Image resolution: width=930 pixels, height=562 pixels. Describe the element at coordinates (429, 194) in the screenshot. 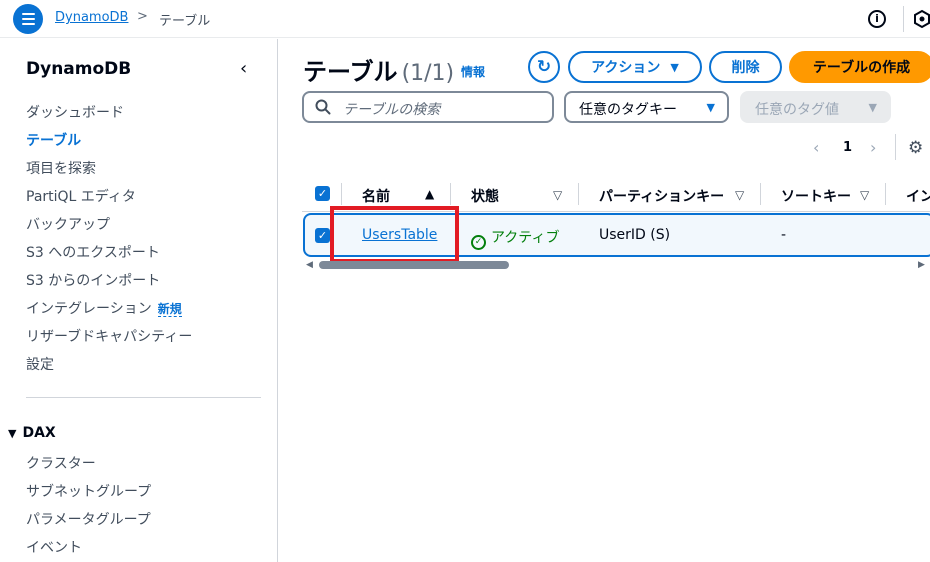

I see `sort-ascending-icon: ▲` at that location.